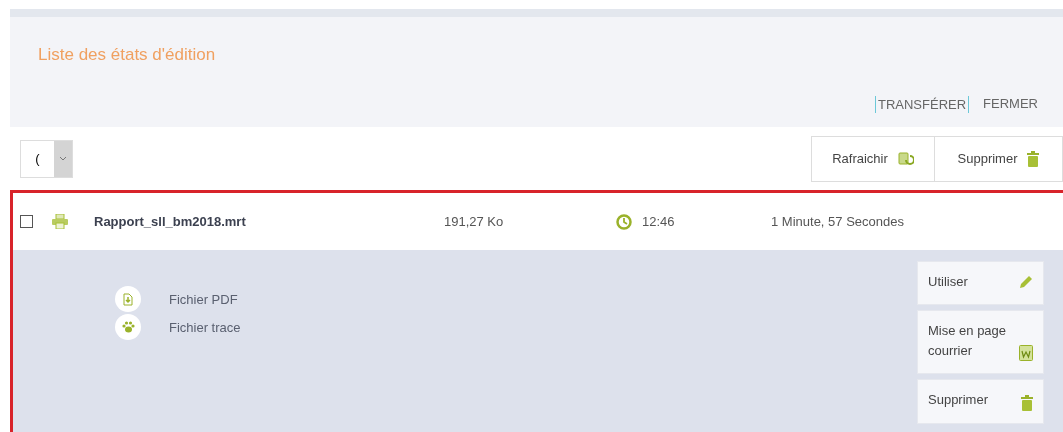 Image resolution: width=1063 pixels, height=432 pixels. Describe the element at coordinates (474, 221) in the screenshot. I see `file-size: 191,27 Ko` at that location.